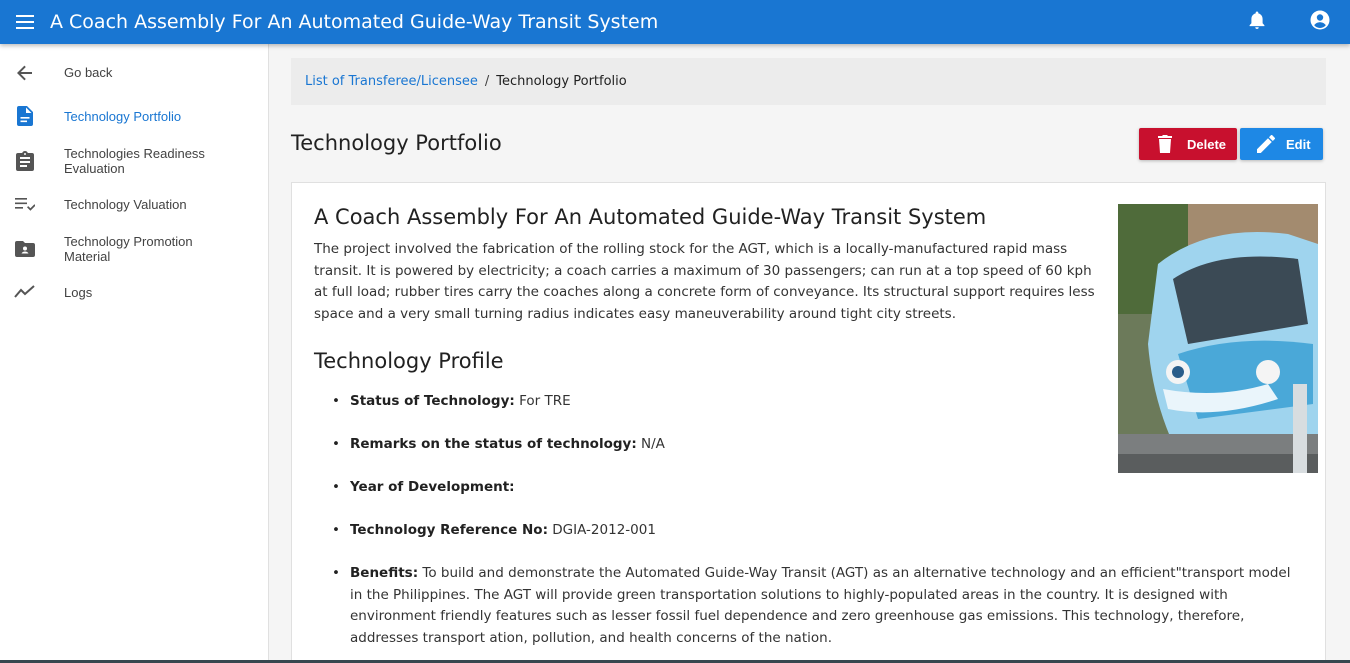 The width and height of the screenshot is (1350, 663). I want to click on edit-button: Edit, so click(1281, 144).